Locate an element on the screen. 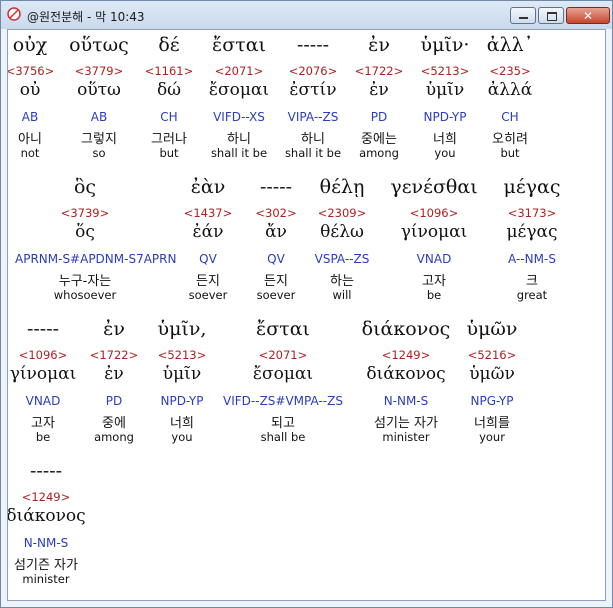  morphology-code: APRNM-S#APDNM-S7APRN is located at coordinates (96, 259).